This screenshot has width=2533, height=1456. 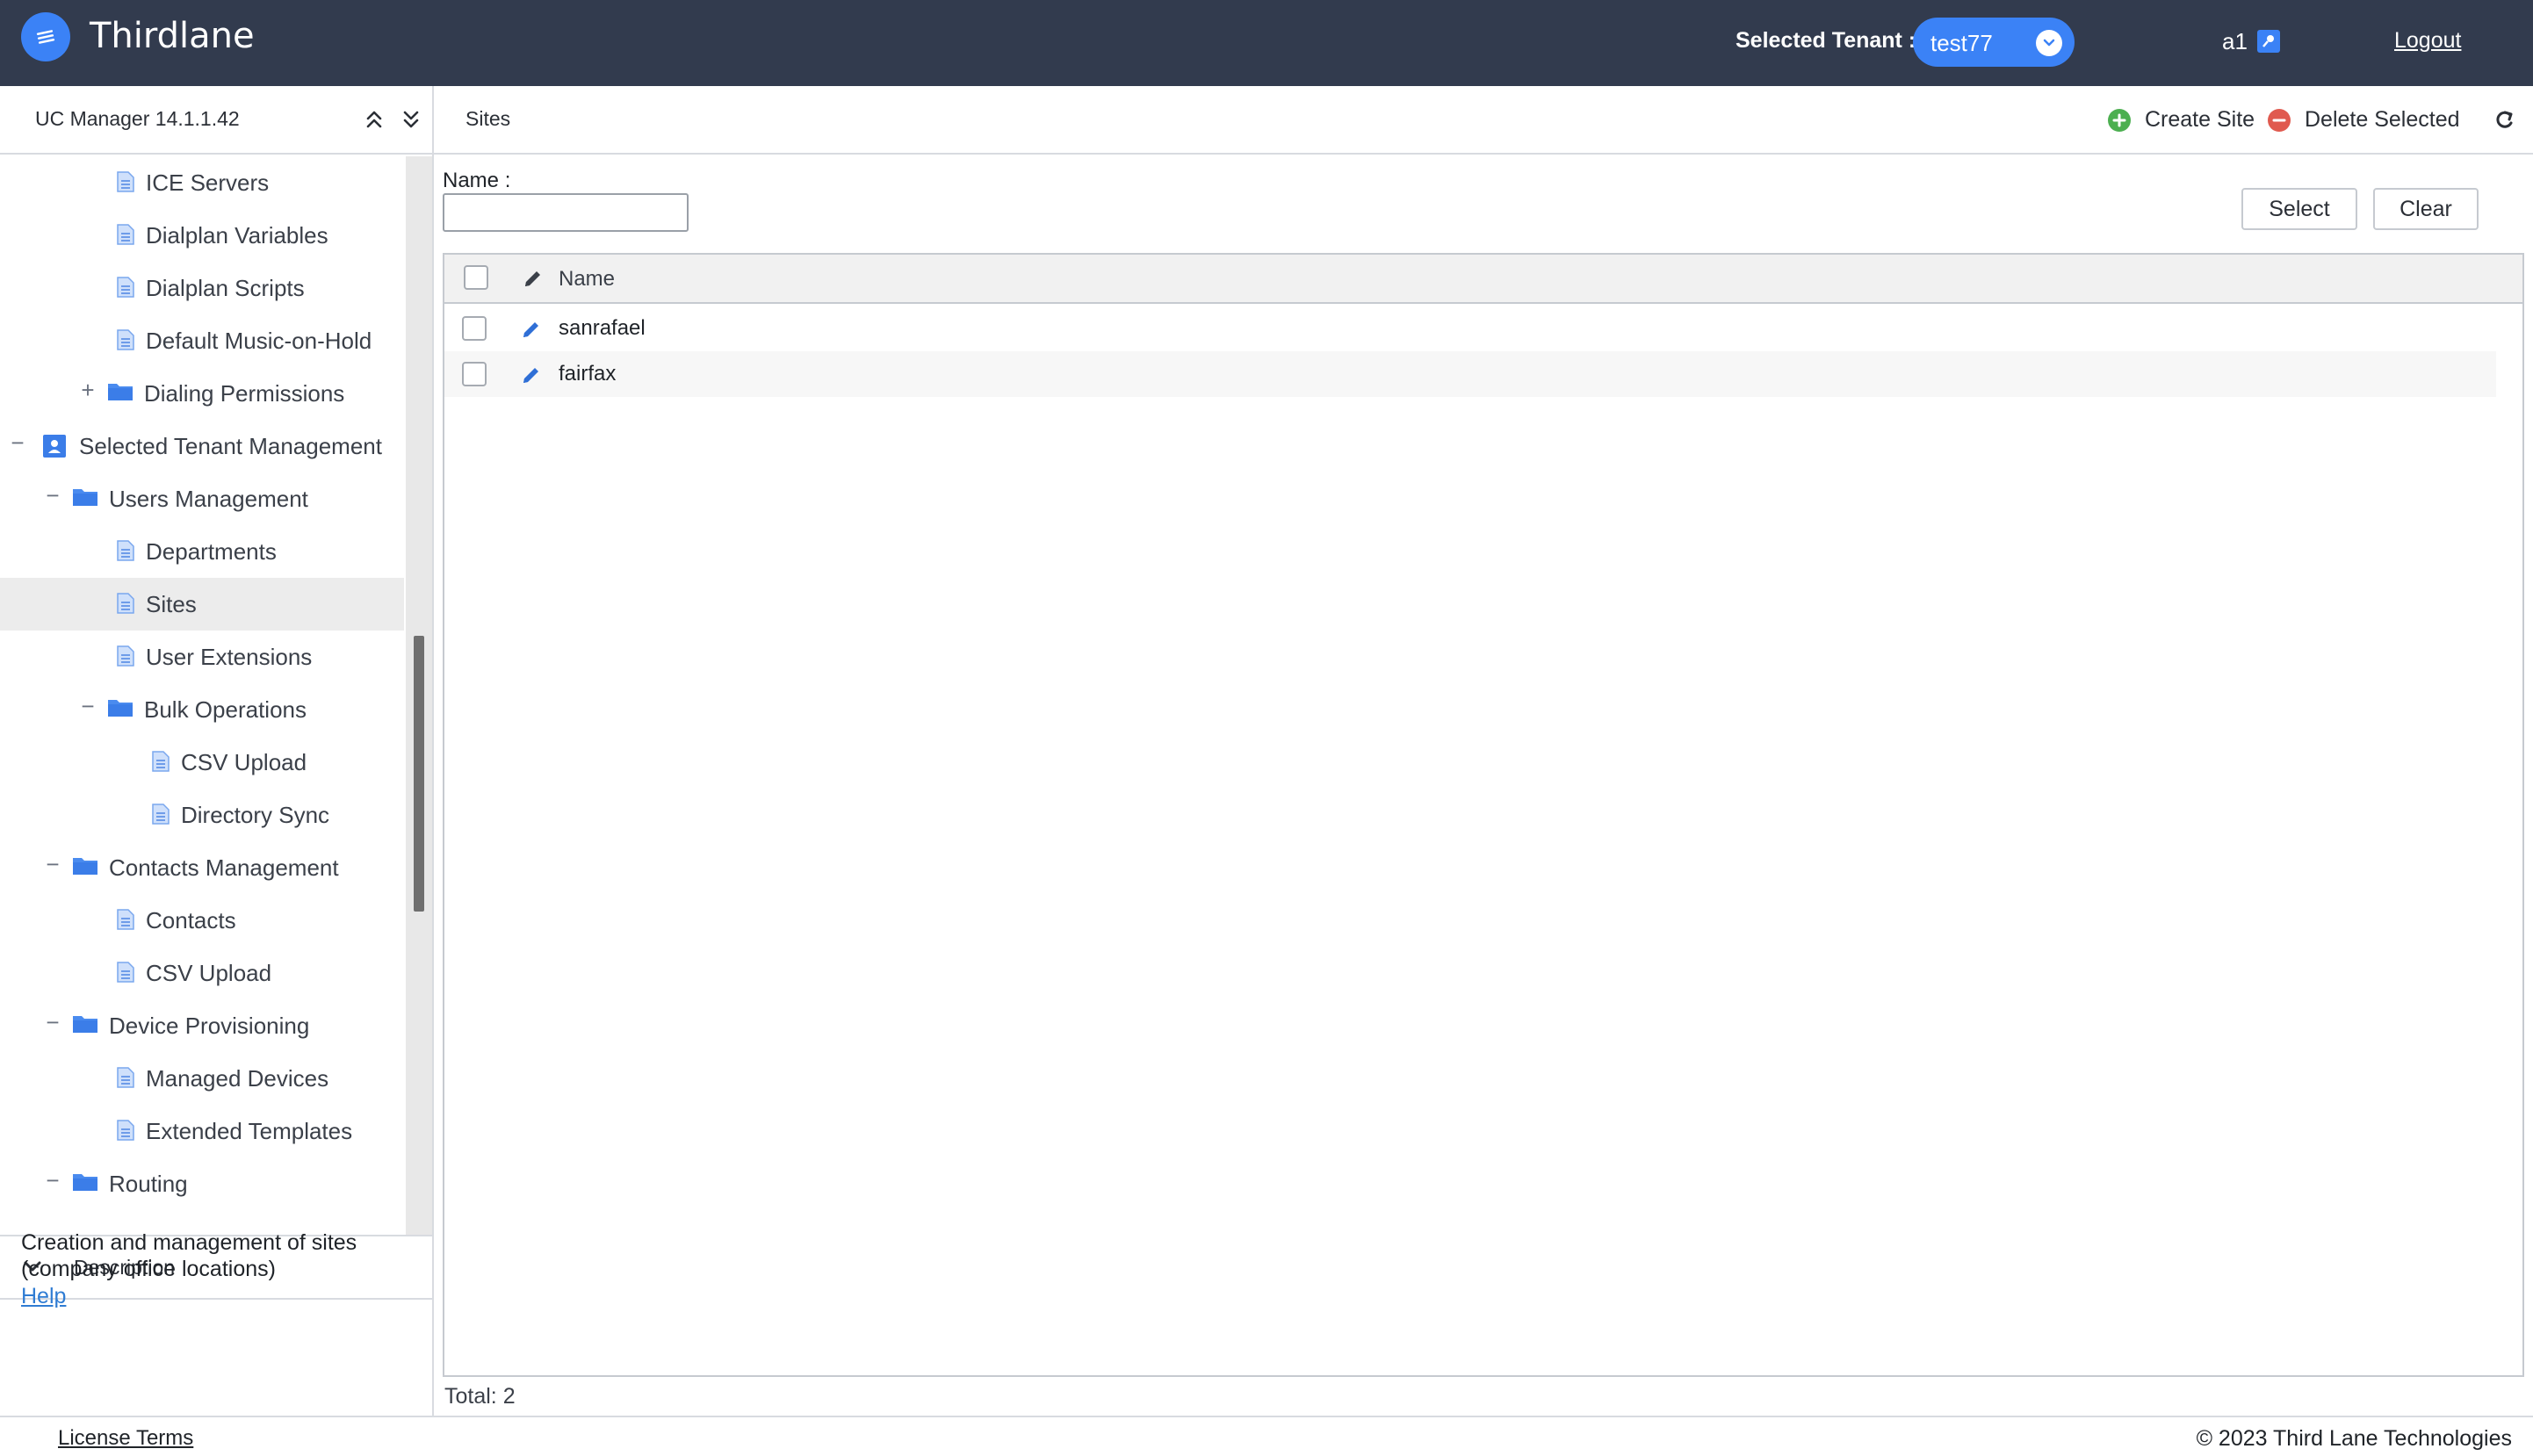 What do you see at coordinates (488, 118) in the screenshot?
I see `breadcrumb: Sites` at bounding box center [488, 118].